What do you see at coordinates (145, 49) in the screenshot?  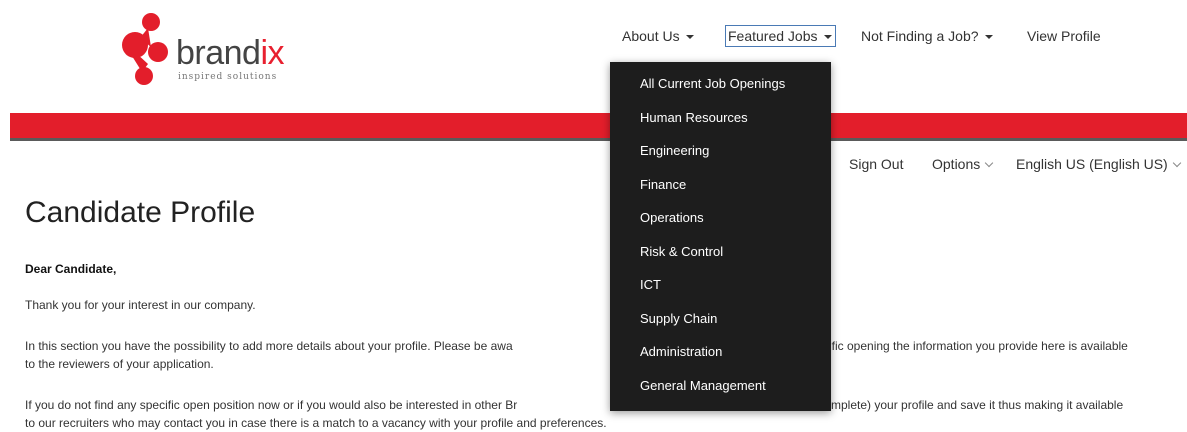 I see `logo-mark-icon` at bounding box center [145, 49].